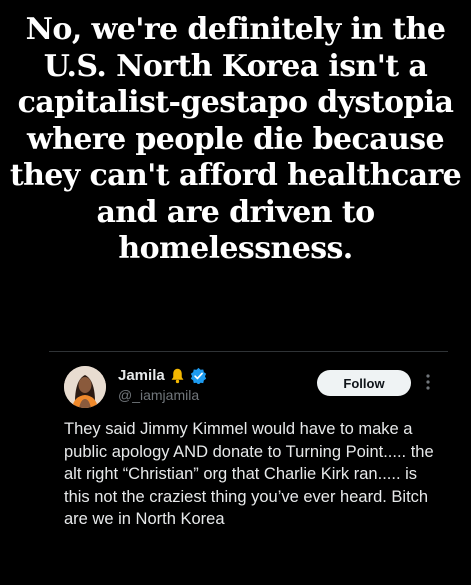 The image size is (471, 585). I want to click on verified-badge-icon, so click(198, 375).